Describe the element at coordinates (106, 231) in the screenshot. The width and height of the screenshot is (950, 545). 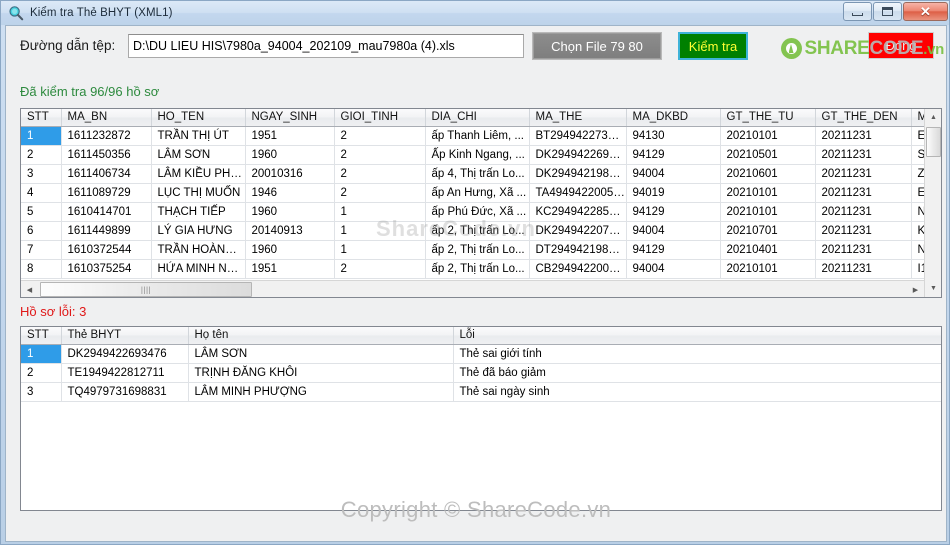
I see `records-cell-ma_bn: 1611449899` at that location.